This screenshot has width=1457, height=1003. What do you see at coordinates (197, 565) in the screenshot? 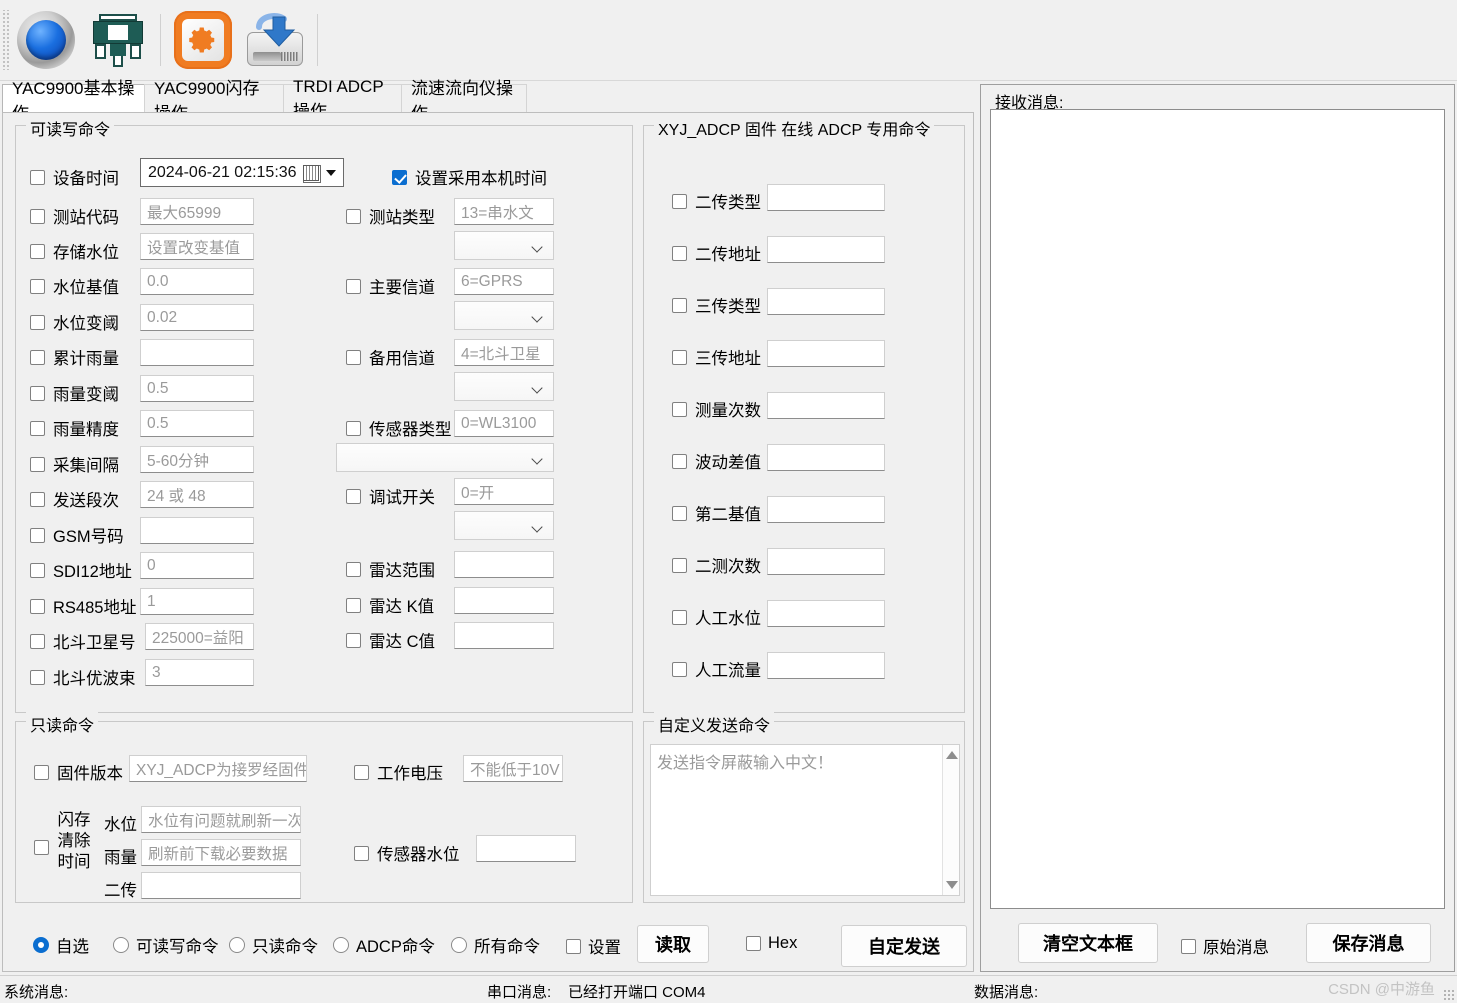
I see `sdi12-address-input: 0` at bounding box center [197, 565].